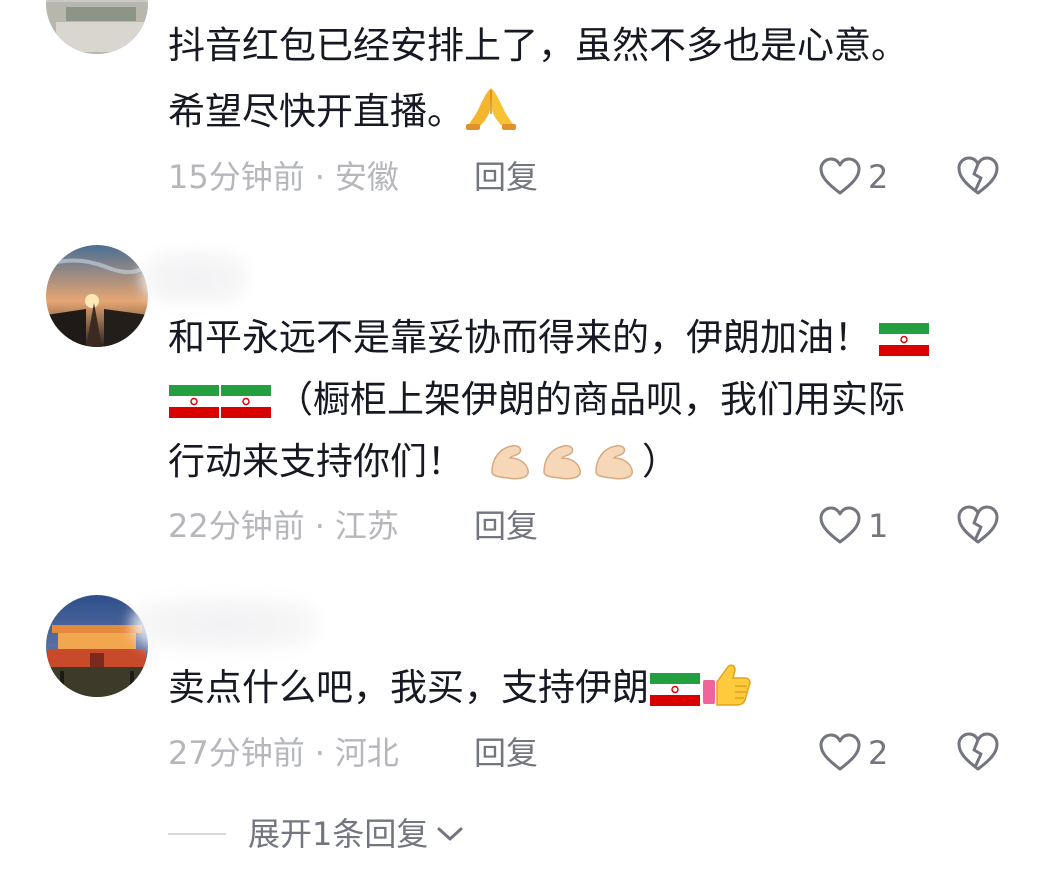 This screenshot has width=1050, height=882. Describe the element at coordinates (491, 109) in the screenshot. I see `folded-hands-emoji-icon` at that location.